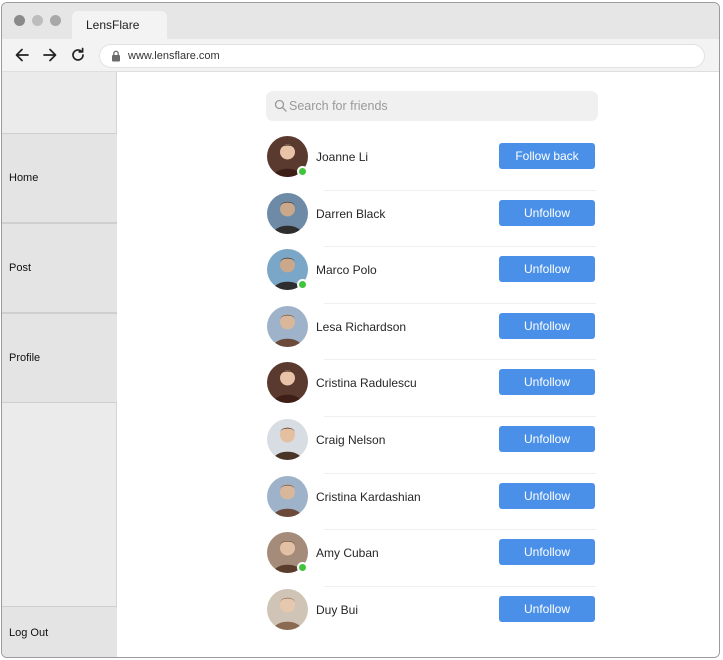  I want to click on search-bar, so click(432, 106).